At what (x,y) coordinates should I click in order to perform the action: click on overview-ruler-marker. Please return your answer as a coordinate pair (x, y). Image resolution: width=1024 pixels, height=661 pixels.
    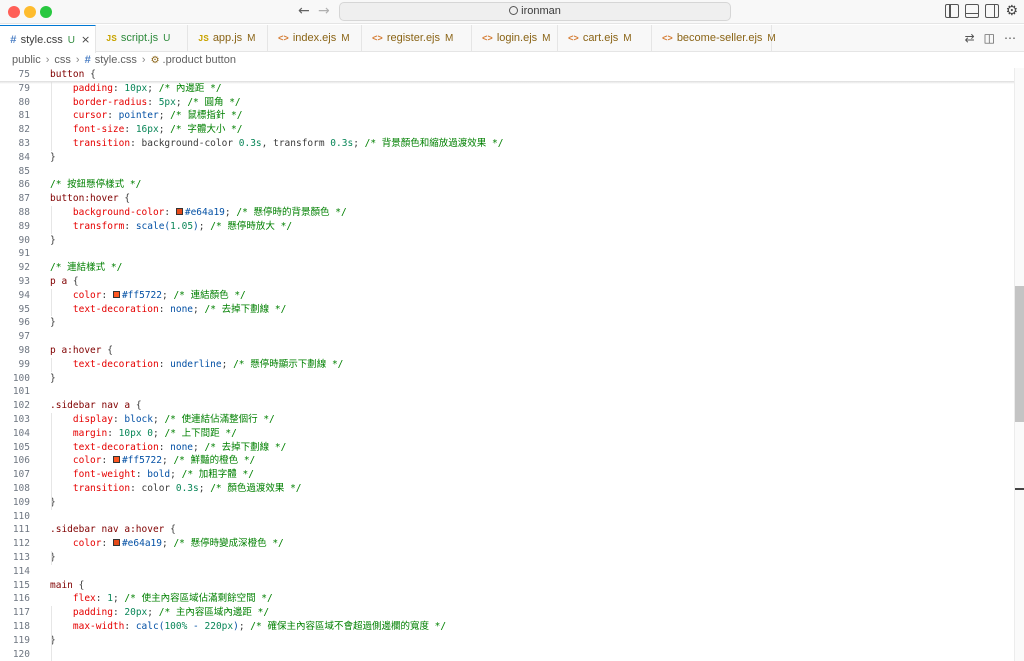
    Looking at the image, I should click on (1019, 489).